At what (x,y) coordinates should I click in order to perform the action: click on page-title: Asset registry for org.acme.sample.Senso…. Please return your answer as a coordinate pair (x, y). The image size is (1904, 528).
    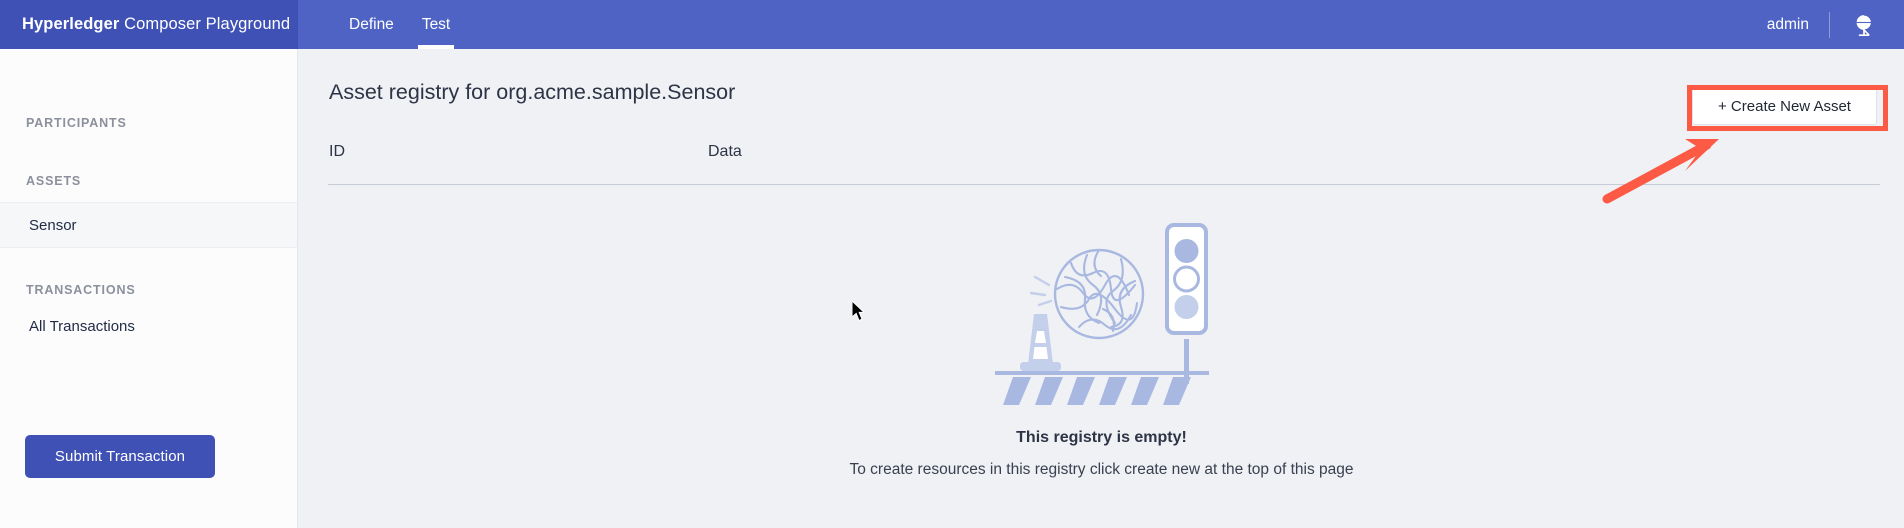
    Looking at the image, I should click on (532, 92).